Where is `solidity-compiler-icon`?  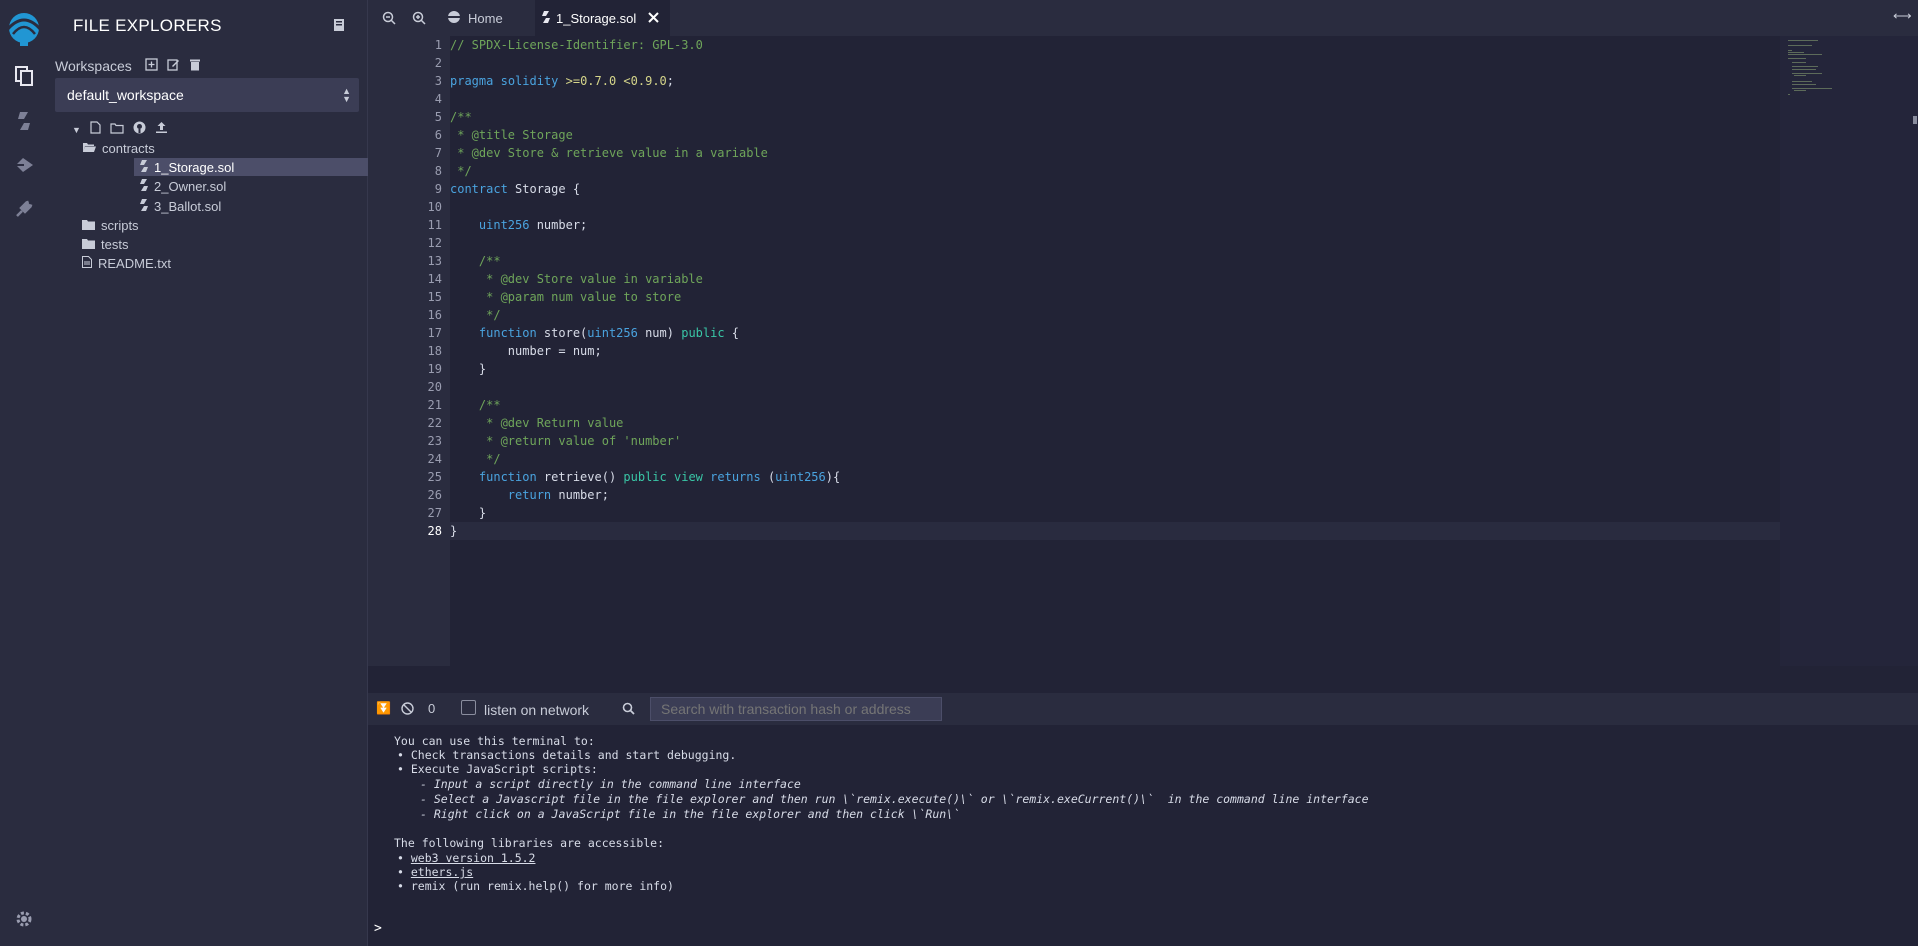 solidity-compiler-icon is located at coordinates (24, 121).